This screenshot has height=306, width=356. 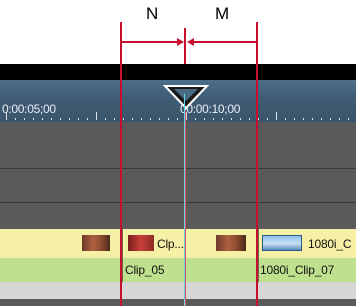 What do you see at coordinates (178, 72) in the screenshot?
I see `timeline-top-bar` at bounding box center [178, 72].